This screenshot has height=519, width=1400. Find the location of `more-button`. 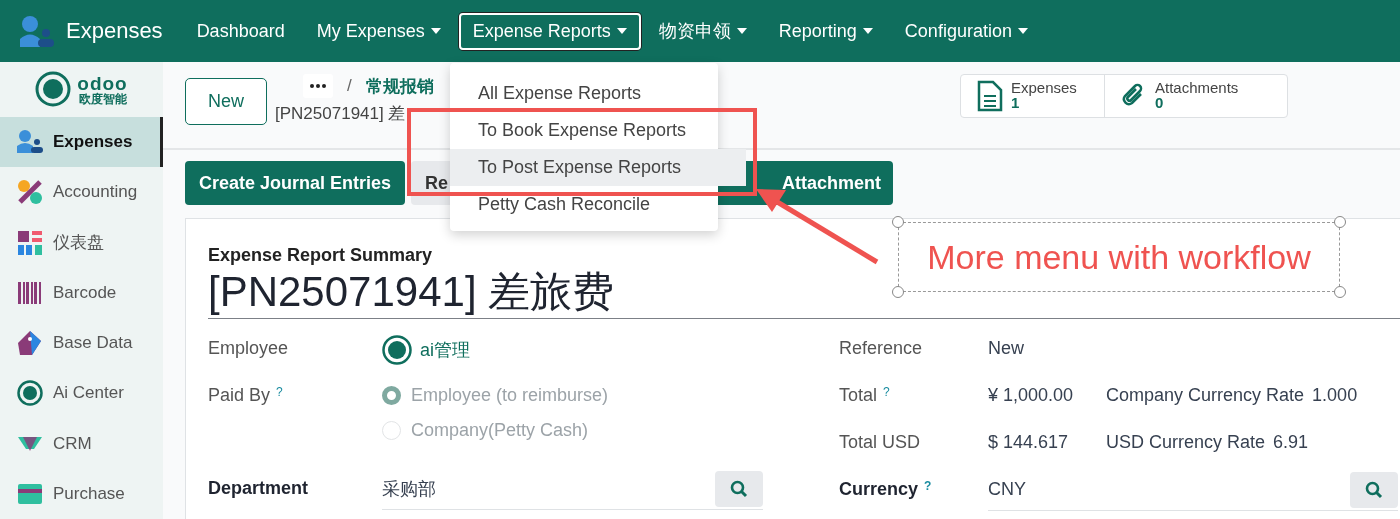

more-button is located at coordinates (318, 86).